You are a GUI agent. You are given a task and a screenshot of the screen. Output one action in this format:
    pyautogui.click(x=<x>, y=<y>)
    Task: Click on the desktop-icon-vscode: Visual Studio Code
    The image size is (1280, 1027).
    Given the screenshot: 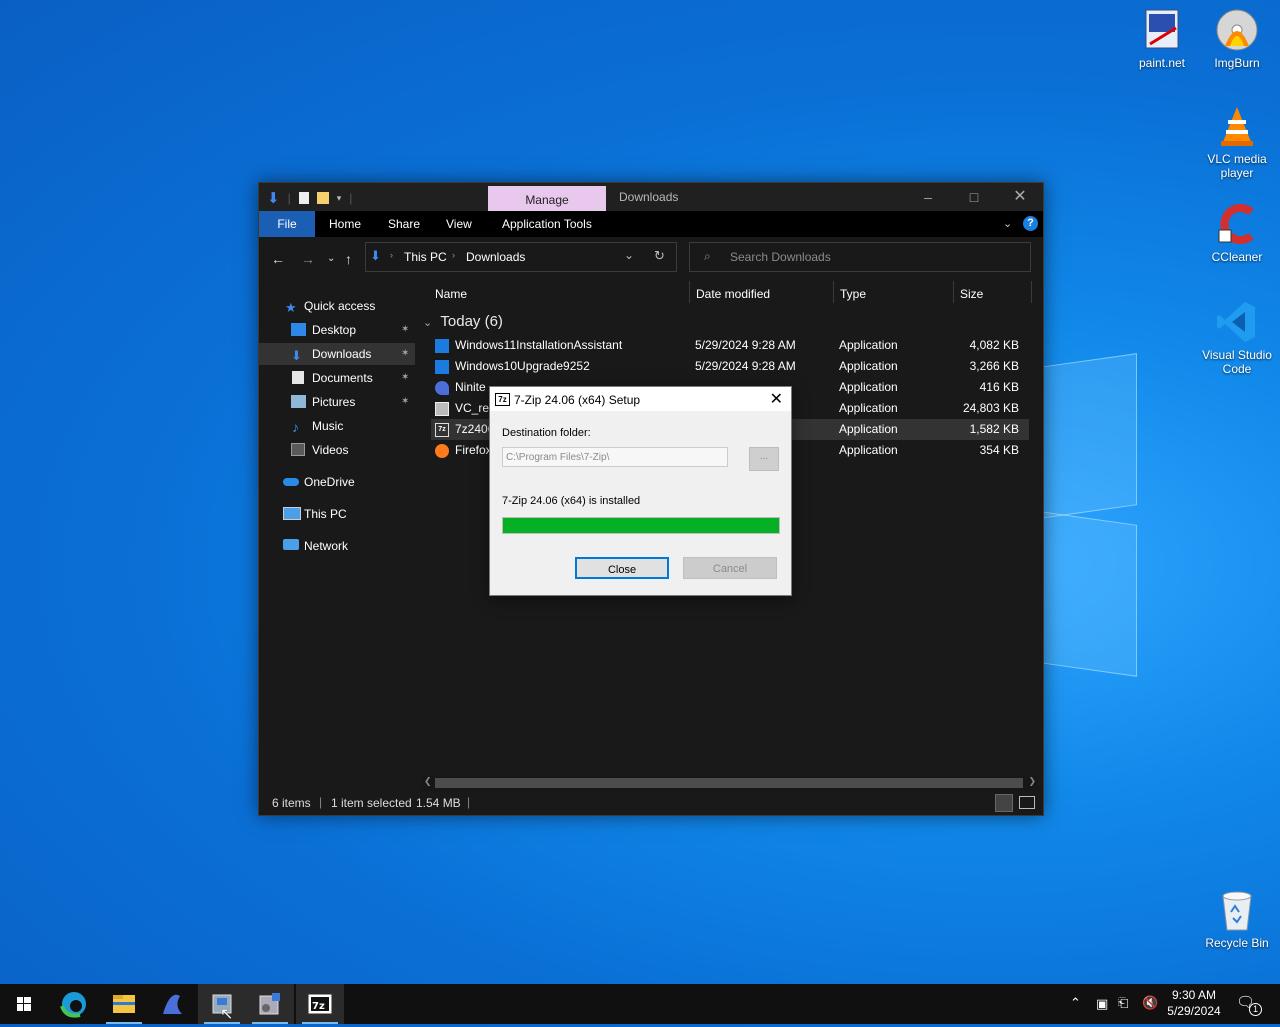 What is the action you would take?
    pyautogui.click(x=1237, y=338)
    